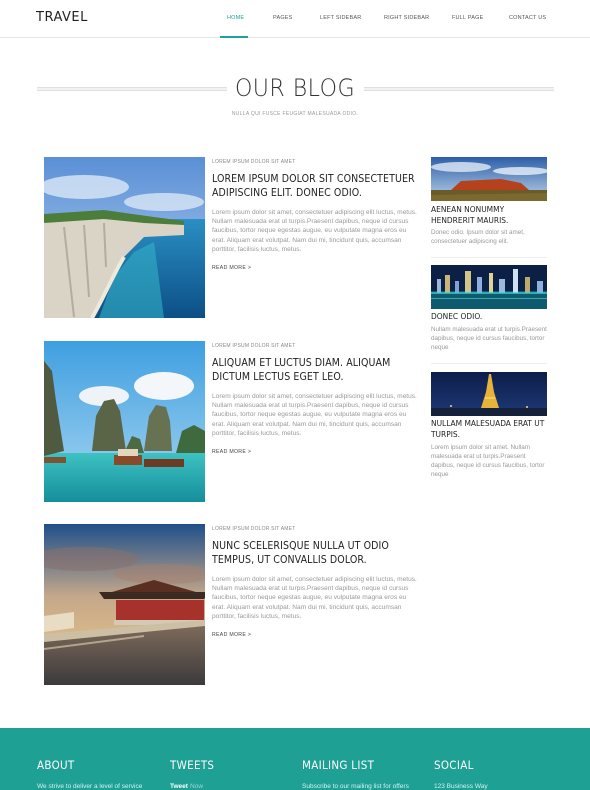  What do you see at coordinates (461, 786) in the screenshot?
I see `footer-social-text: 123 Business Way` at bounding box center [461, 786].